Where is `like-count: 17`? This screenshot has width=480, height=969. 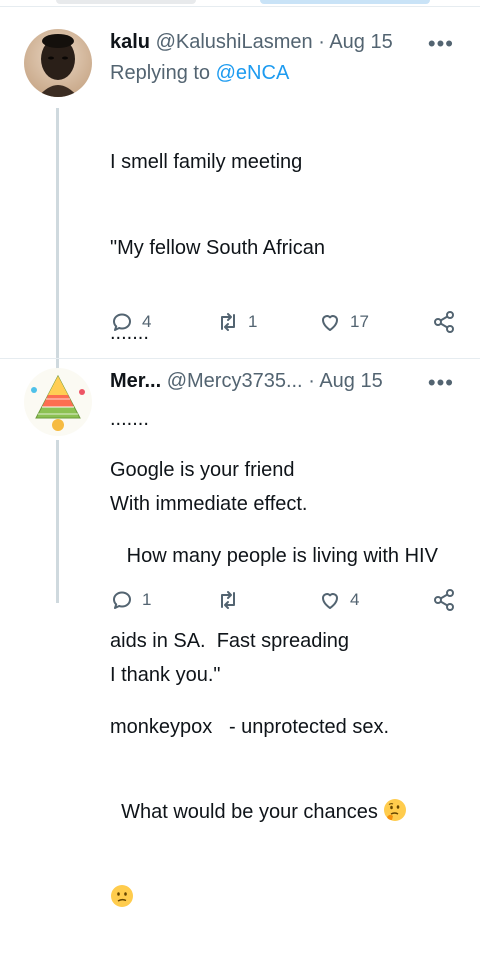 like-count: 17 is located at coordinates (359, 321).